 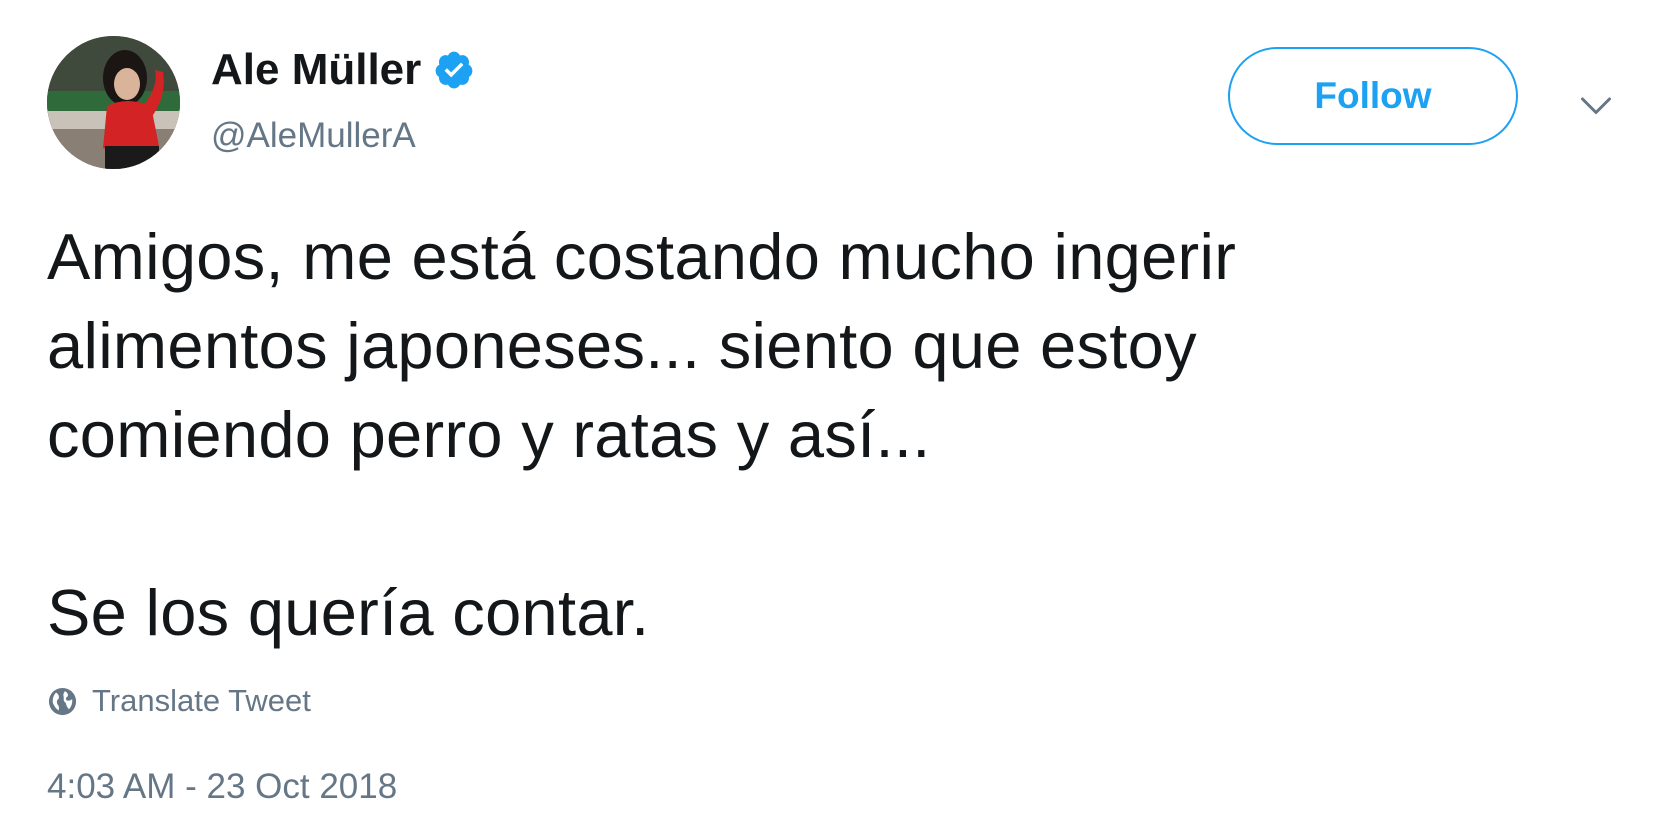 I want to click on author-name-text: Ale Müller, so click(x=316, y=69).